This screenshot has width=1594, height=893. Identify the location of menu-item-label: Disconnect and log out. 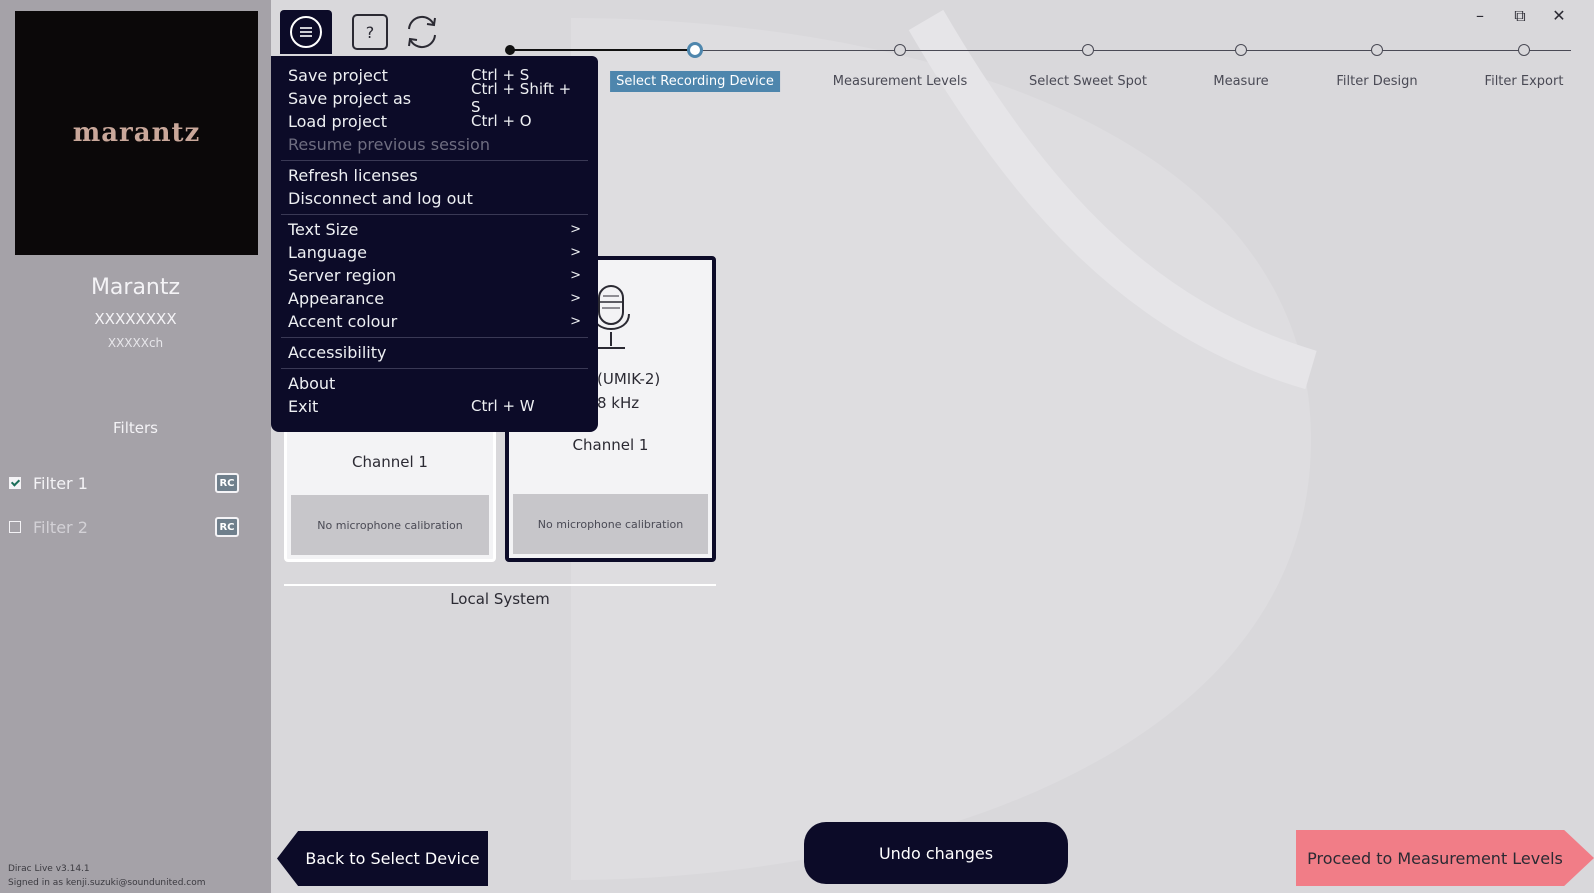
(380, 198).